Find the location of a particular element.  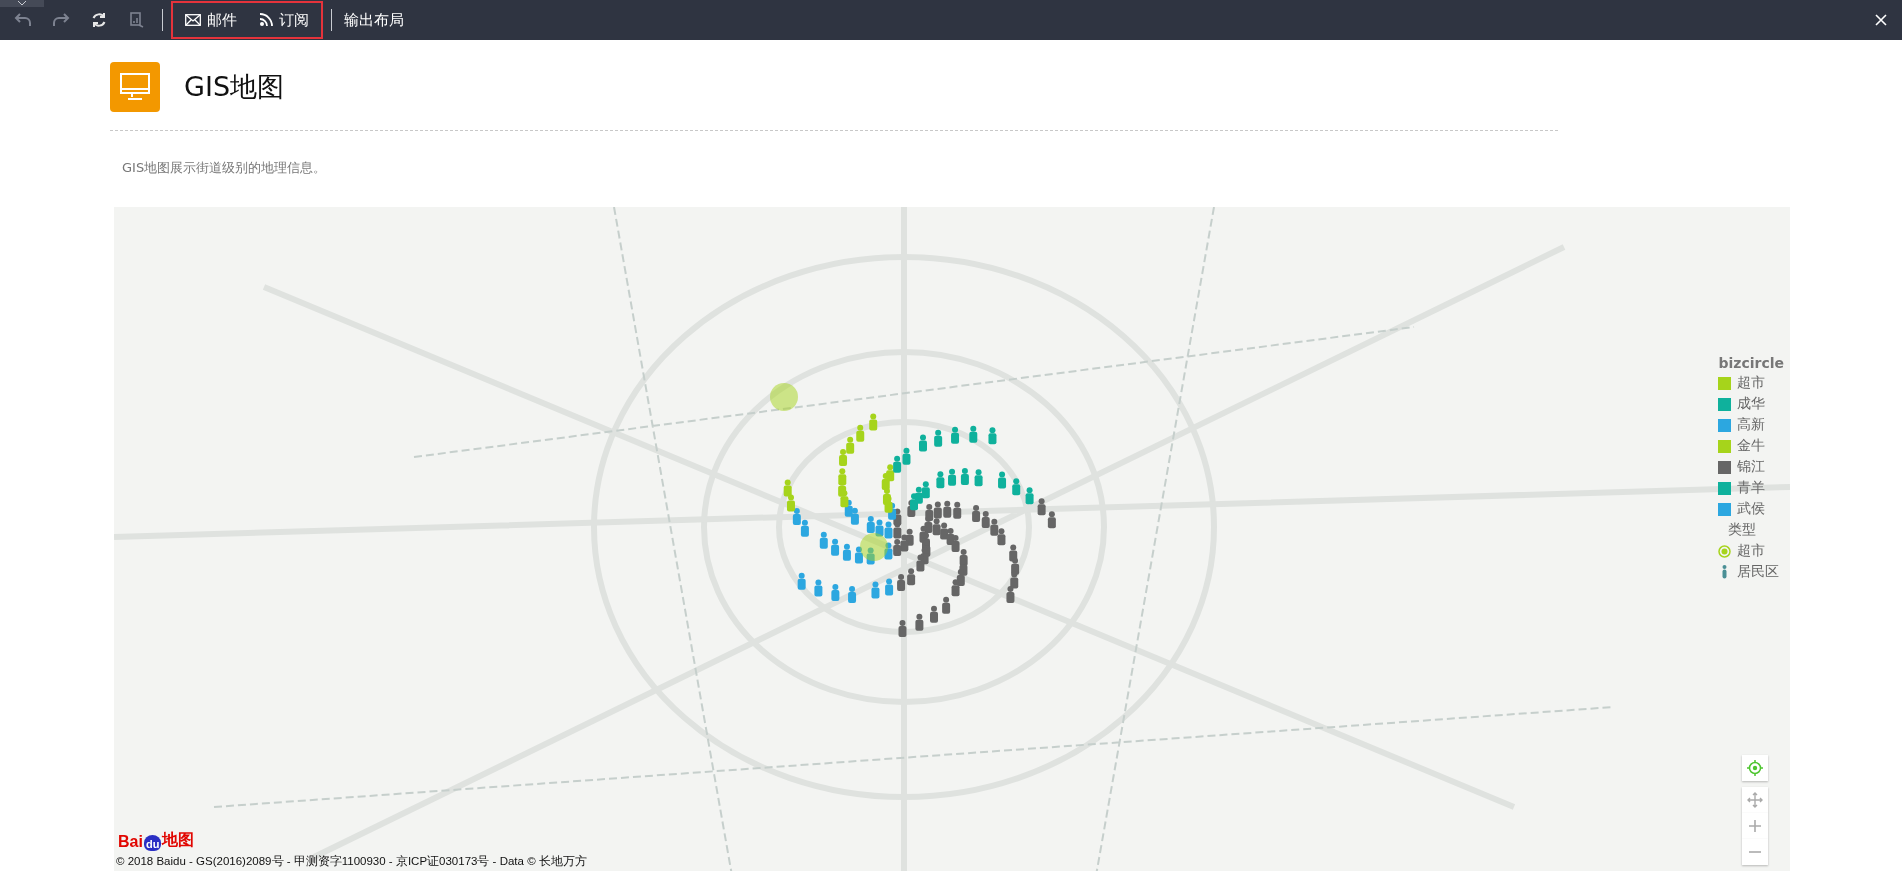

minus-icon is located at coordinates (1755, 852).